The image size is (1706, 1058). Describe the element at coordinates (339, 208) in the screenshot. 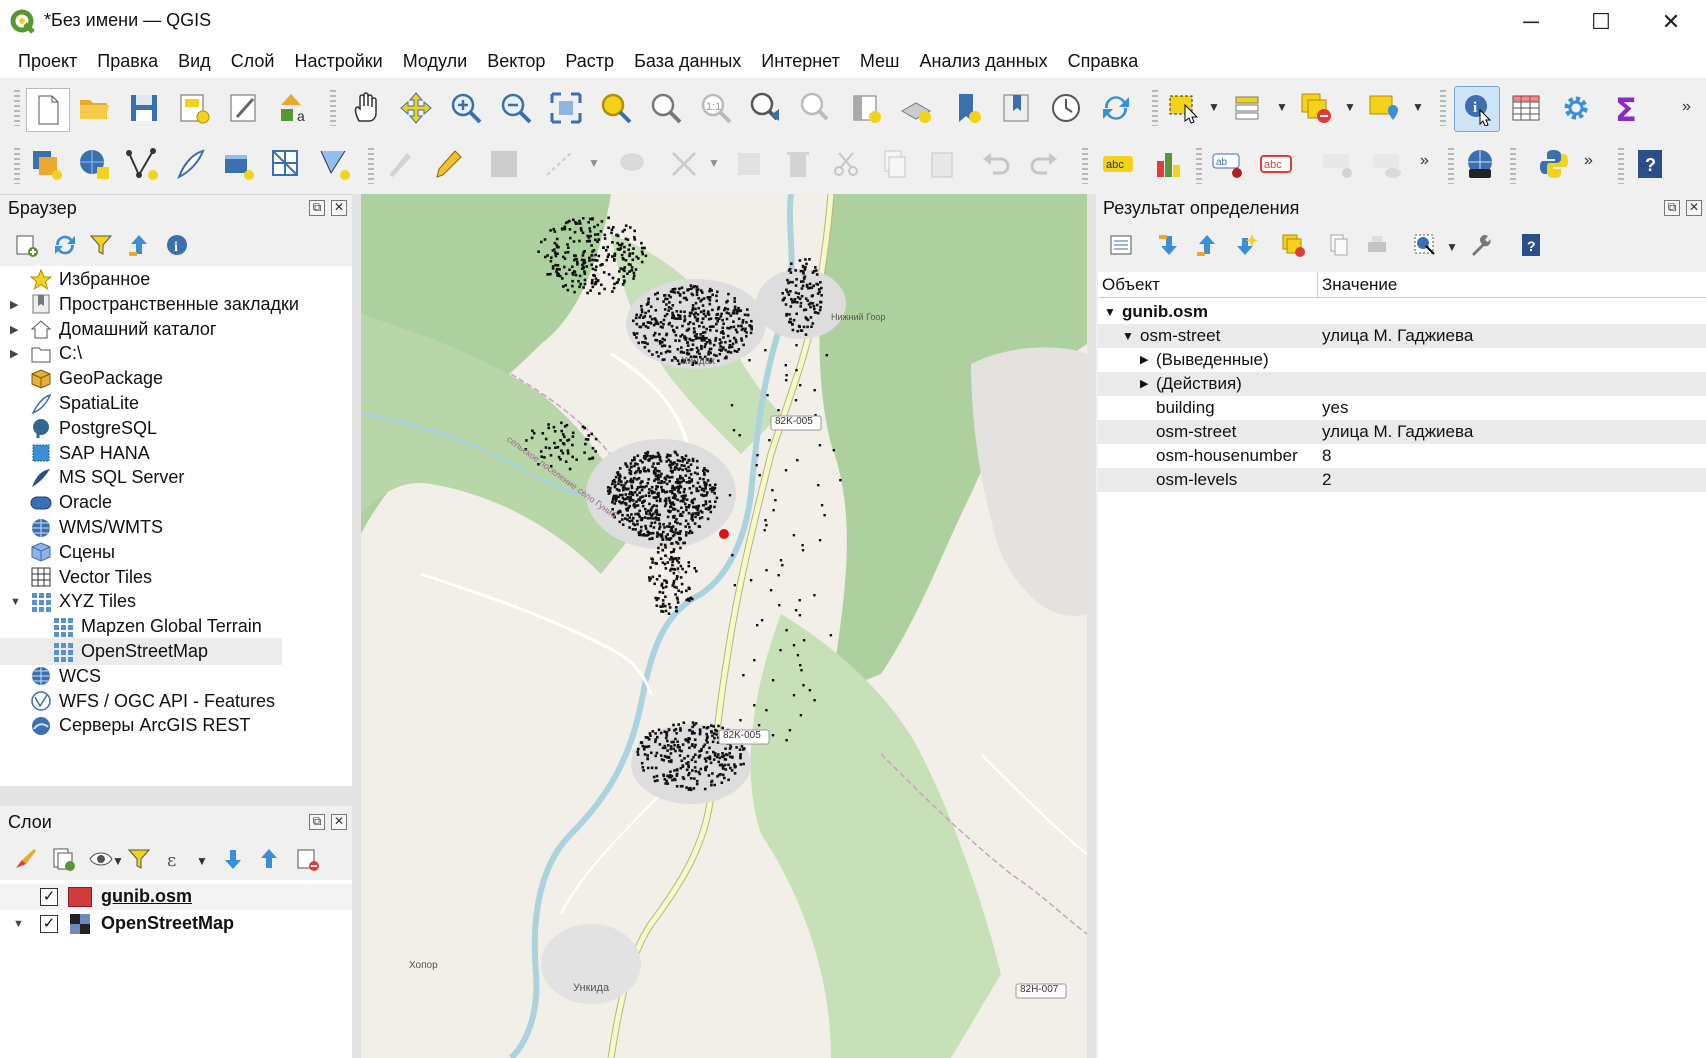

I see `close-panel-button: ✕` at that location.